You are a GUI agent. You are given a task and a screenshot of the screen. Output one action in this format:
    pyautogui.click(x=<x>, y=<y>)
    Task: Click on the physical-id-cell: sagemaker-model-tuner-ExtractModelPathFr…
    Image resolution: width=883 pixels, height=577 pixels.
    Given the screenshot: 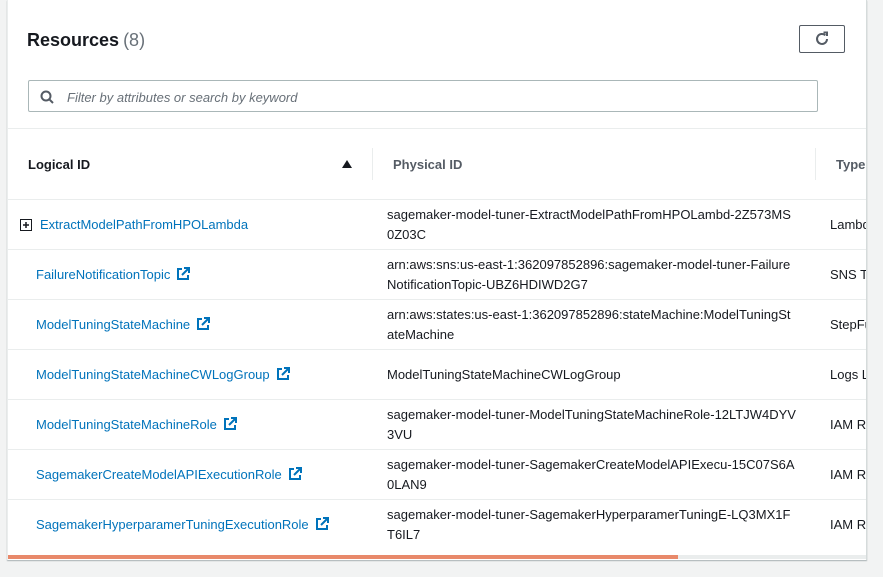 What is the action you would take?
    pyautogui.click(x=594, y=224)
    